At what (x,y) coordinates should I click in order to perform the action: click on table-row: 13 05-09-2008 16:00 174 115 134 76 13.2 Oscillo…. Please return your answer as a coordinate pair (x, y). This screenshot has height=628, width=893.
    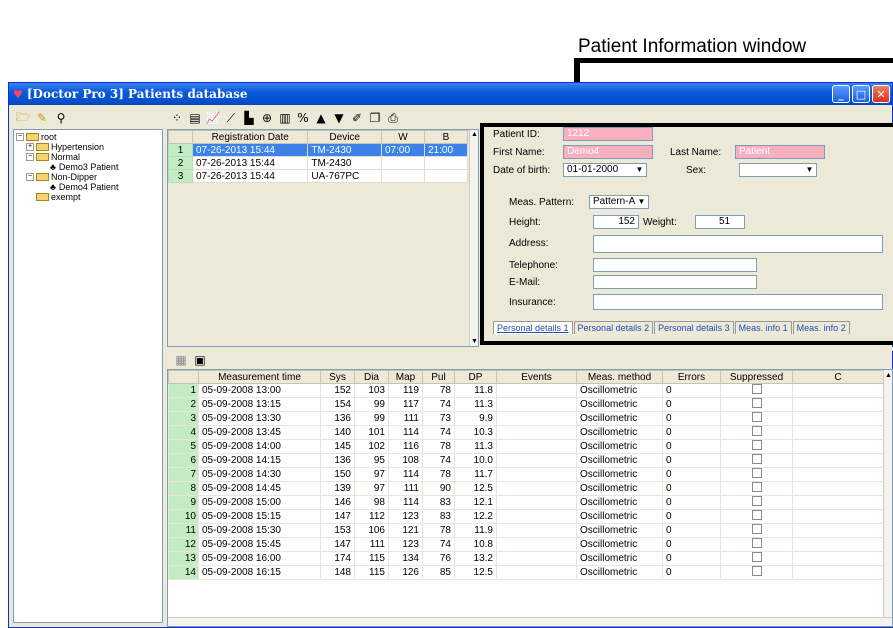
    Looking at the image, I should click on (526, 558).